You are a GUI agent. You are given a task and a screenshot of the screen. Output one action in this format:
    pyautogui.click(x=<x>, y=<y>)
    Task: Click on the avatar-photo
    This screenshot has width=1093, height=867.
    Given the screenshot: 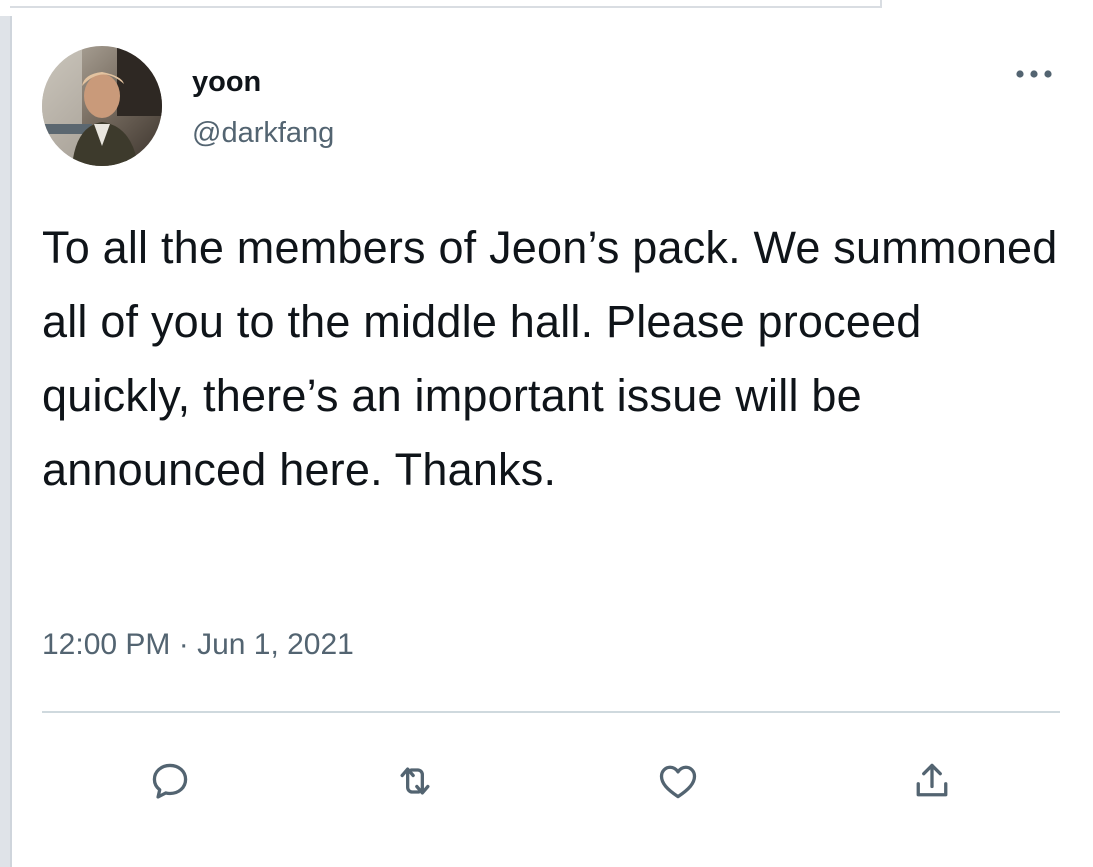 What is the action you would take?
    pyautogui.click(x=102, y=106)
    